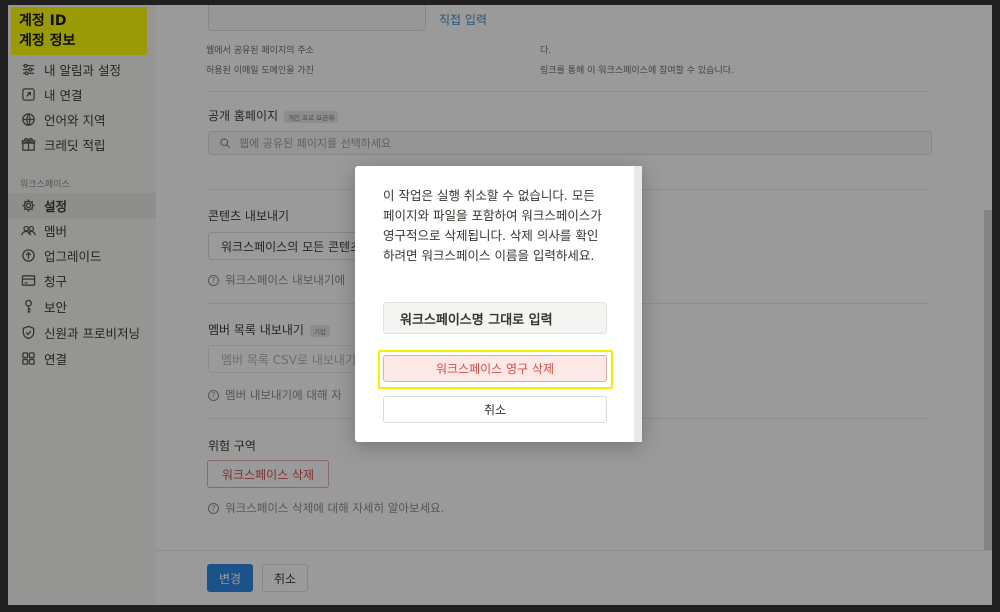 This screenshot has width=1000, height=612. What do you see at coordinates (495, 409) in the screenshot?
I see `modal-cancel-button: 취소` at bounding box center [495, 409].